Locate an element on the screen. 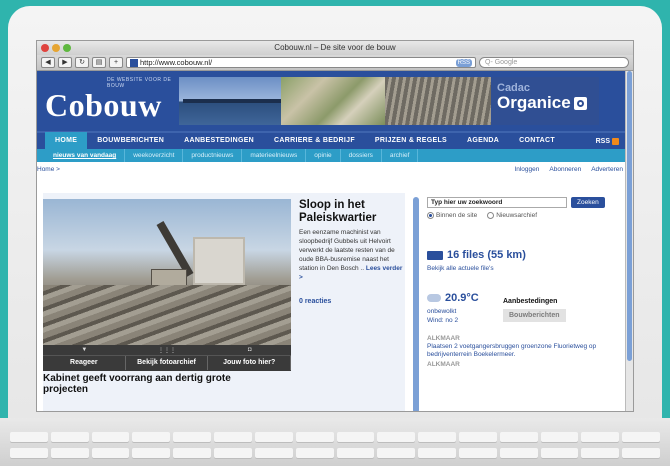 The height and width of the screenshot is (466, 670). window-title: Cobouw.nl – De site voor de bouw is located at coordinates (335, 47).